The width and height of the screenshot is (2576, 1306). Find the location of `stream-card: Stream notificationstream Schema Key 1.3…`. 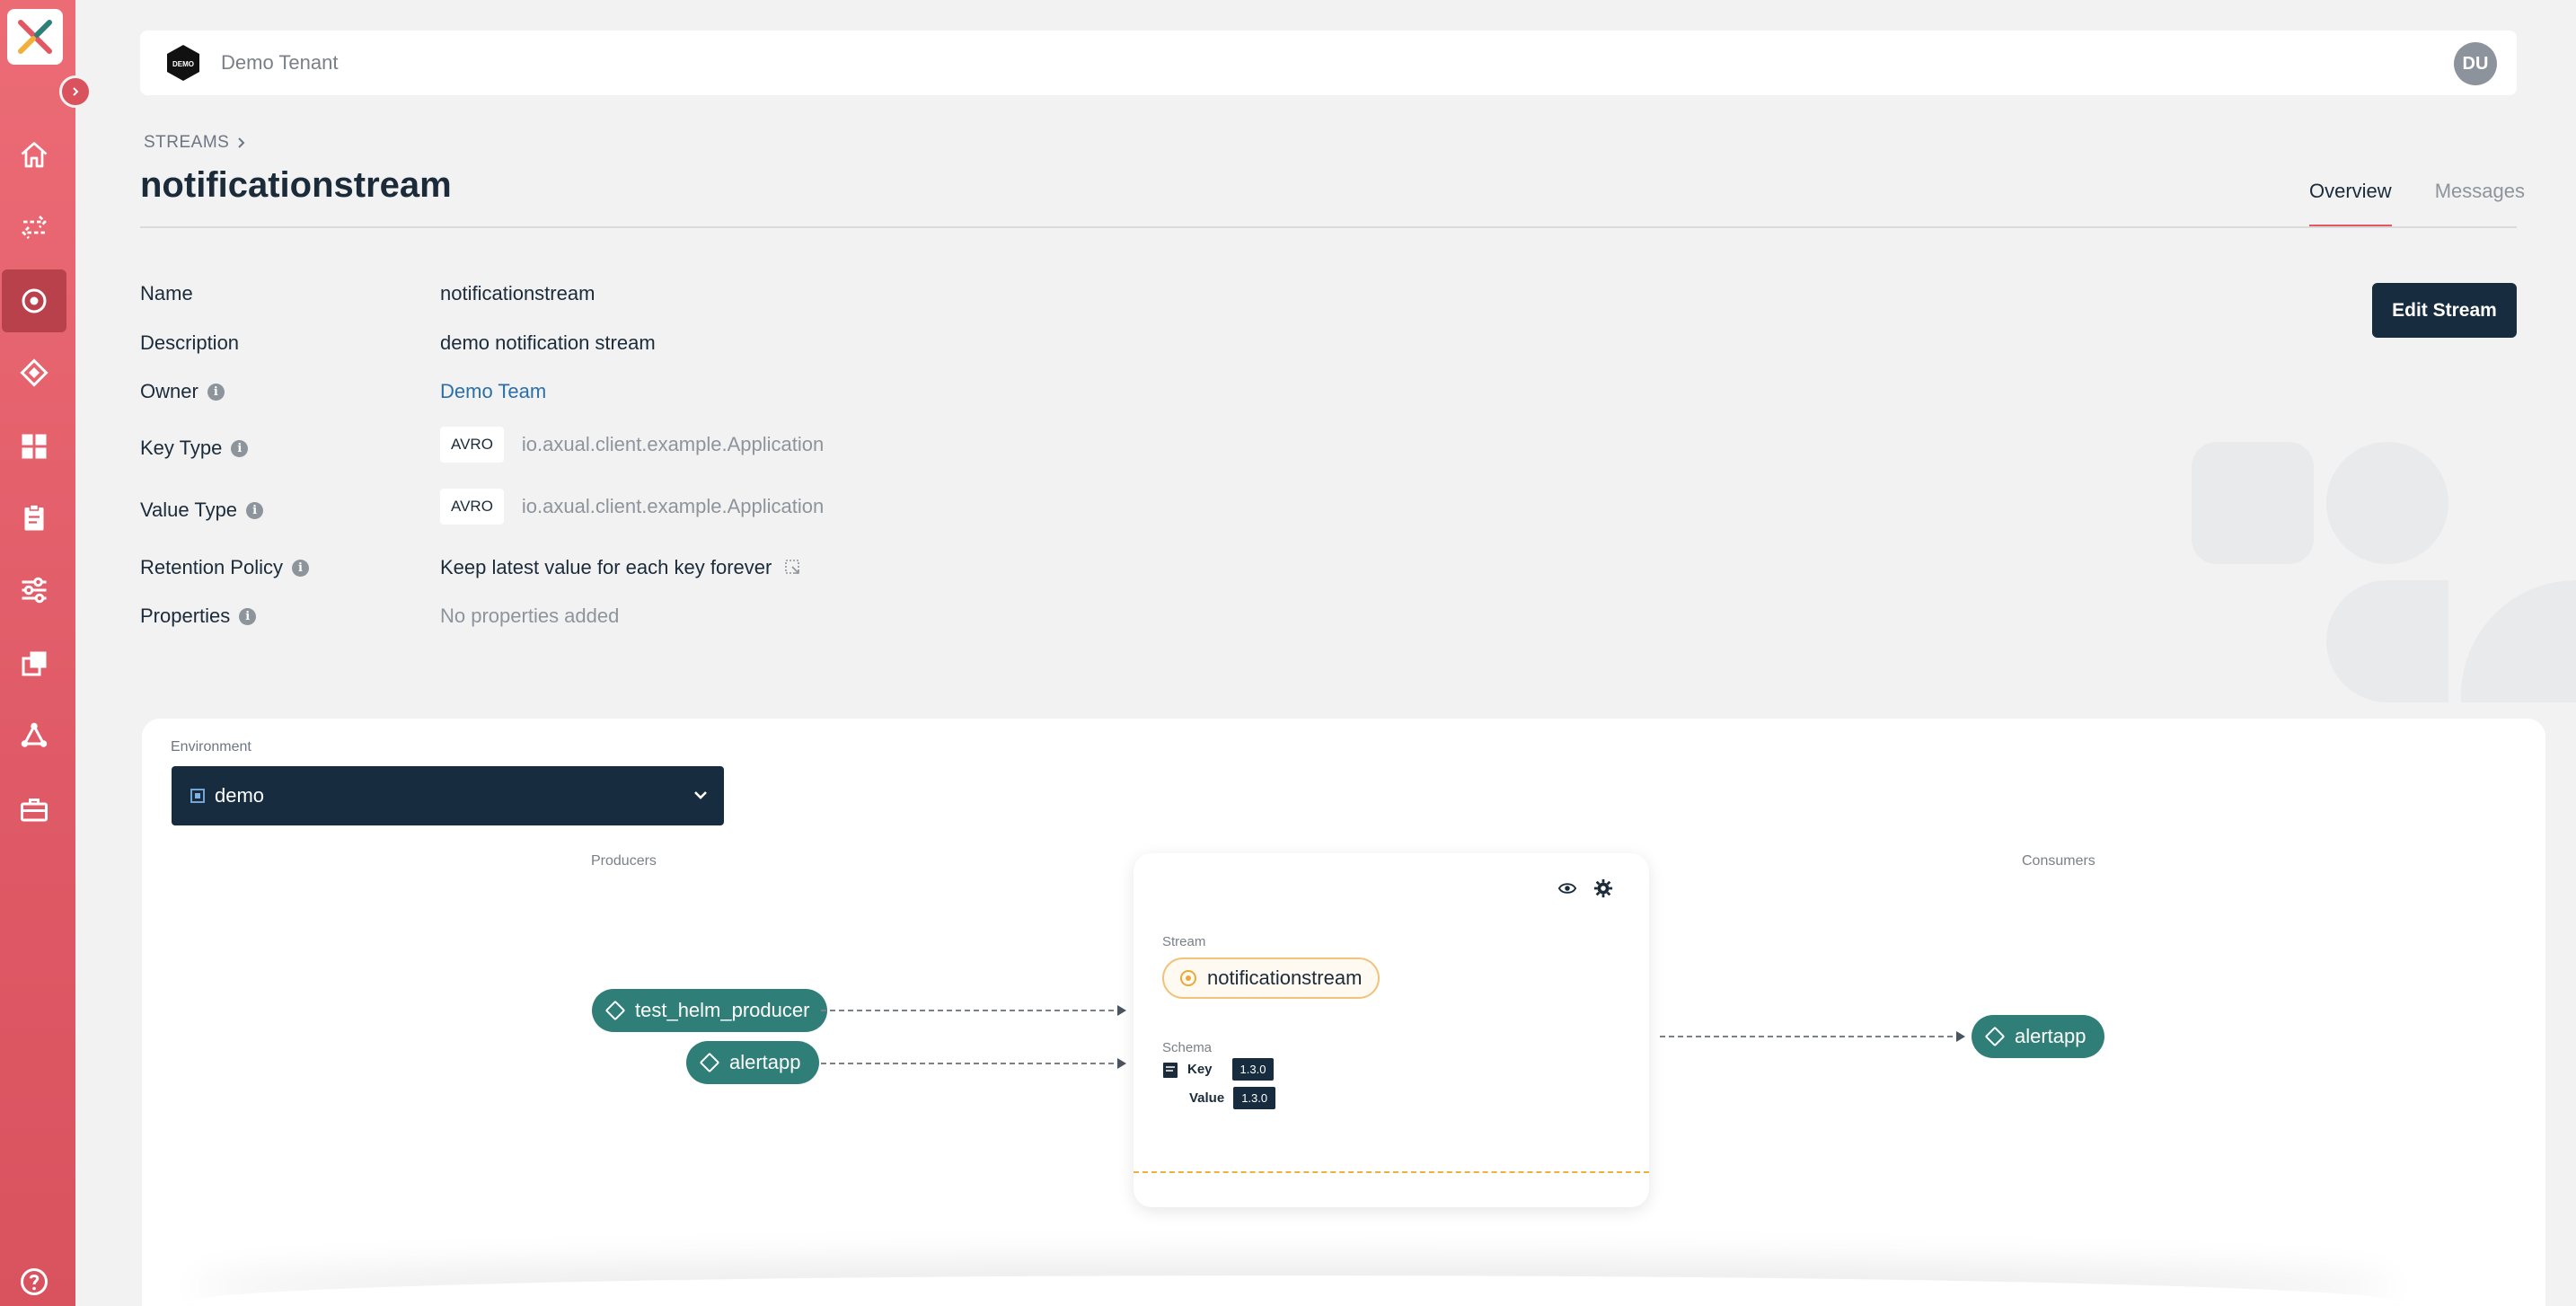

stream-card: Stream notificationstream Schema Key 1.3… is located at coordinates (1391, 1030).